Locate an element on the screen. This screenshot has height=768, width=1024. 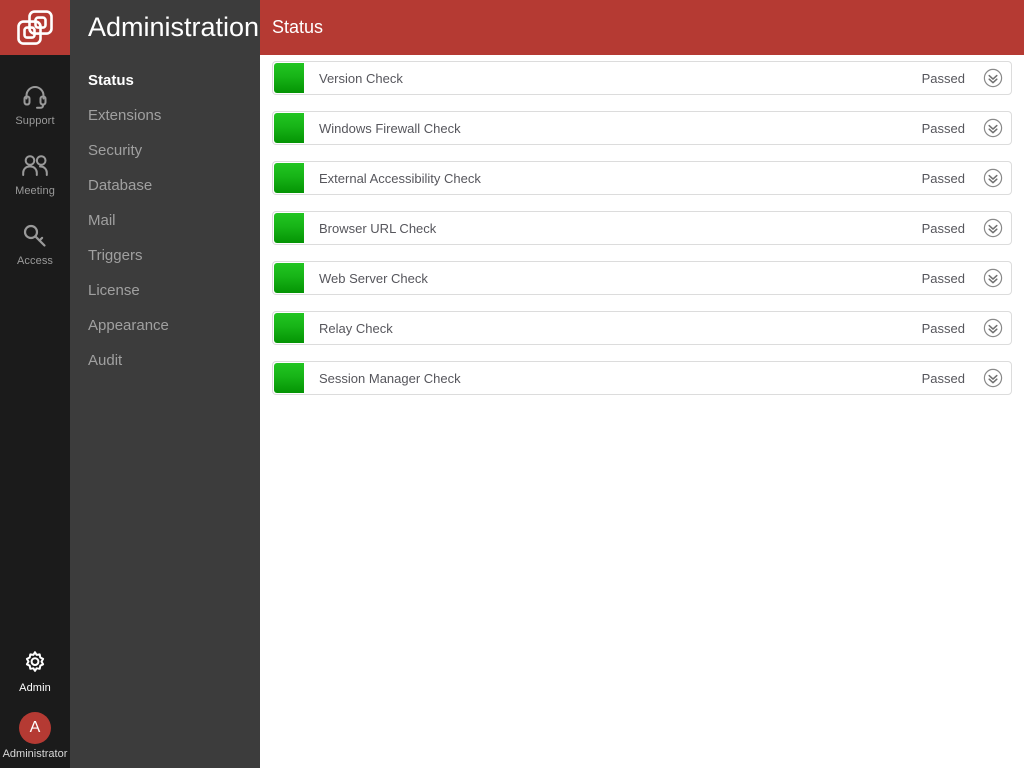
sidebar-item-mail: Mail is located at coordinates (165, 220).